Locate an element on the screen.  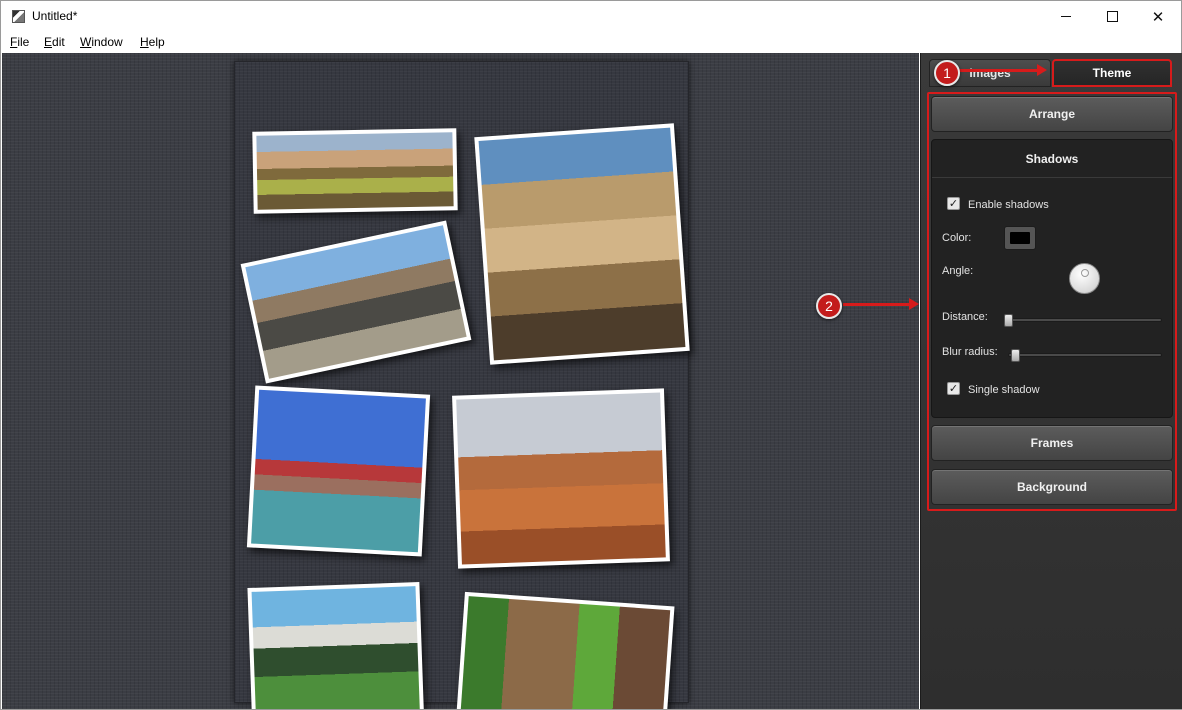
angle-dial is located at coordinates (1084, 278).